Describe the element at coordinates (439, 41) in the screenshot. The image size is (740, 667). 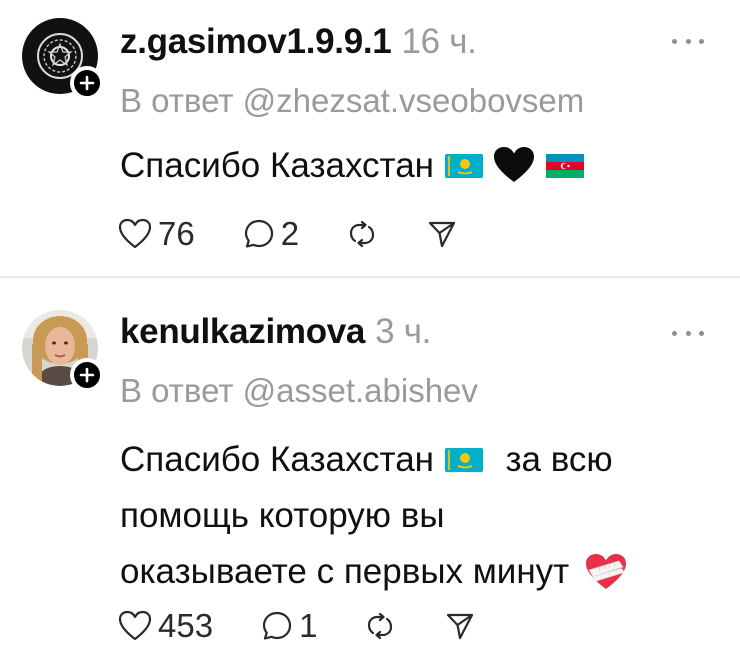
I see `timestamp: 16 ч.` at that location.